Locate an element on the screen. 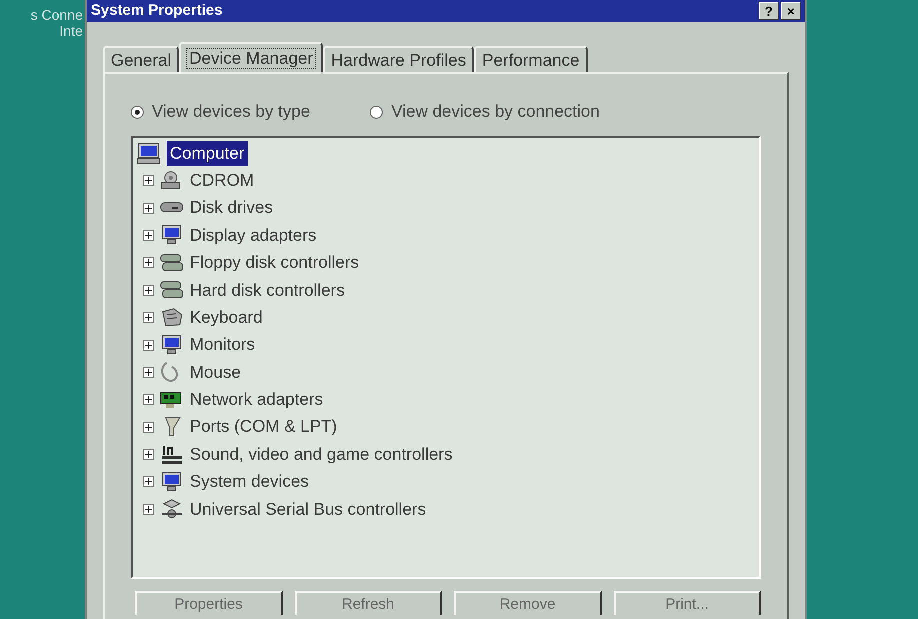 The width and height of the screenshot is (918, 619). close-button: × is located at coordinates (791, 11).